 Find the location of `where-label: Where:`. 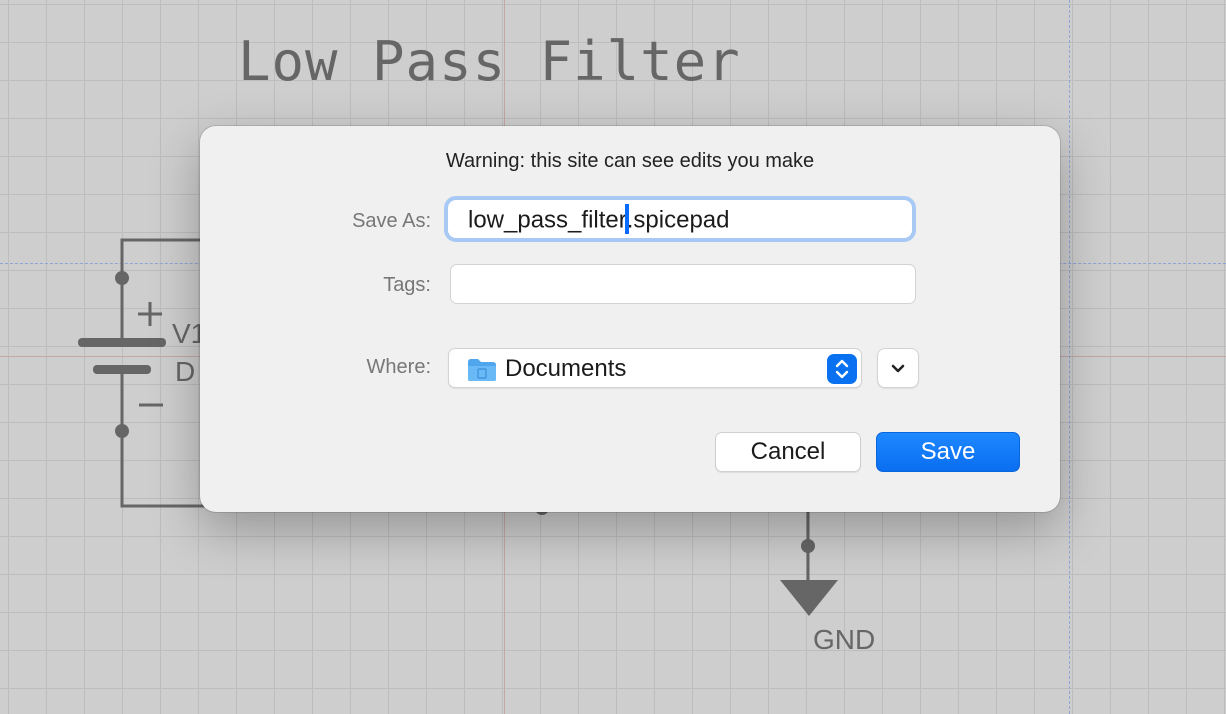

where-label: Where: is located at coordinates (398, 367).